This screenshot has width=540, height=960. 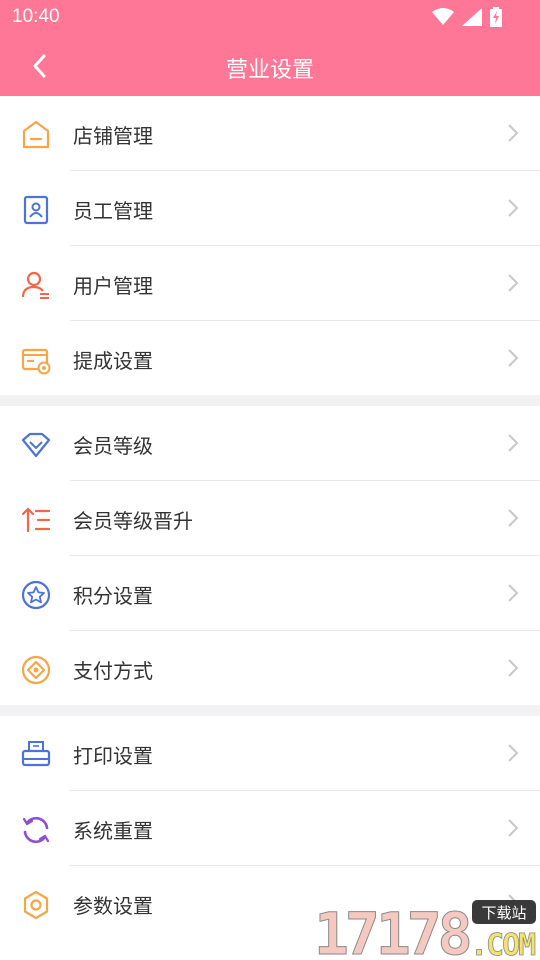 What do you see at coordinates (36, 210) in the screenshot?
I see `staff-badge-icon` at bounding box center [36, 210].